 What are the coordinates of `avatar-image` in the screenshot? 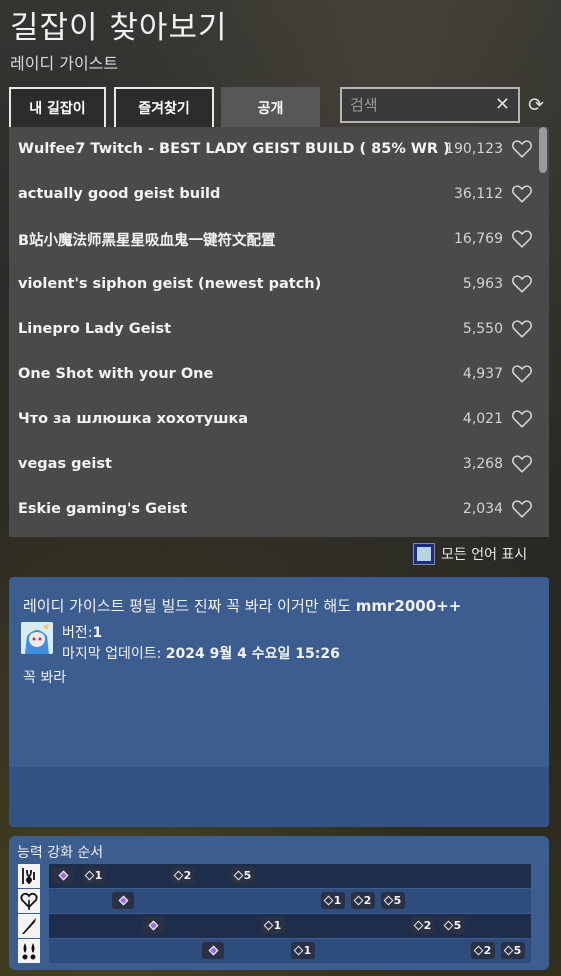 It's located at (37, 638).